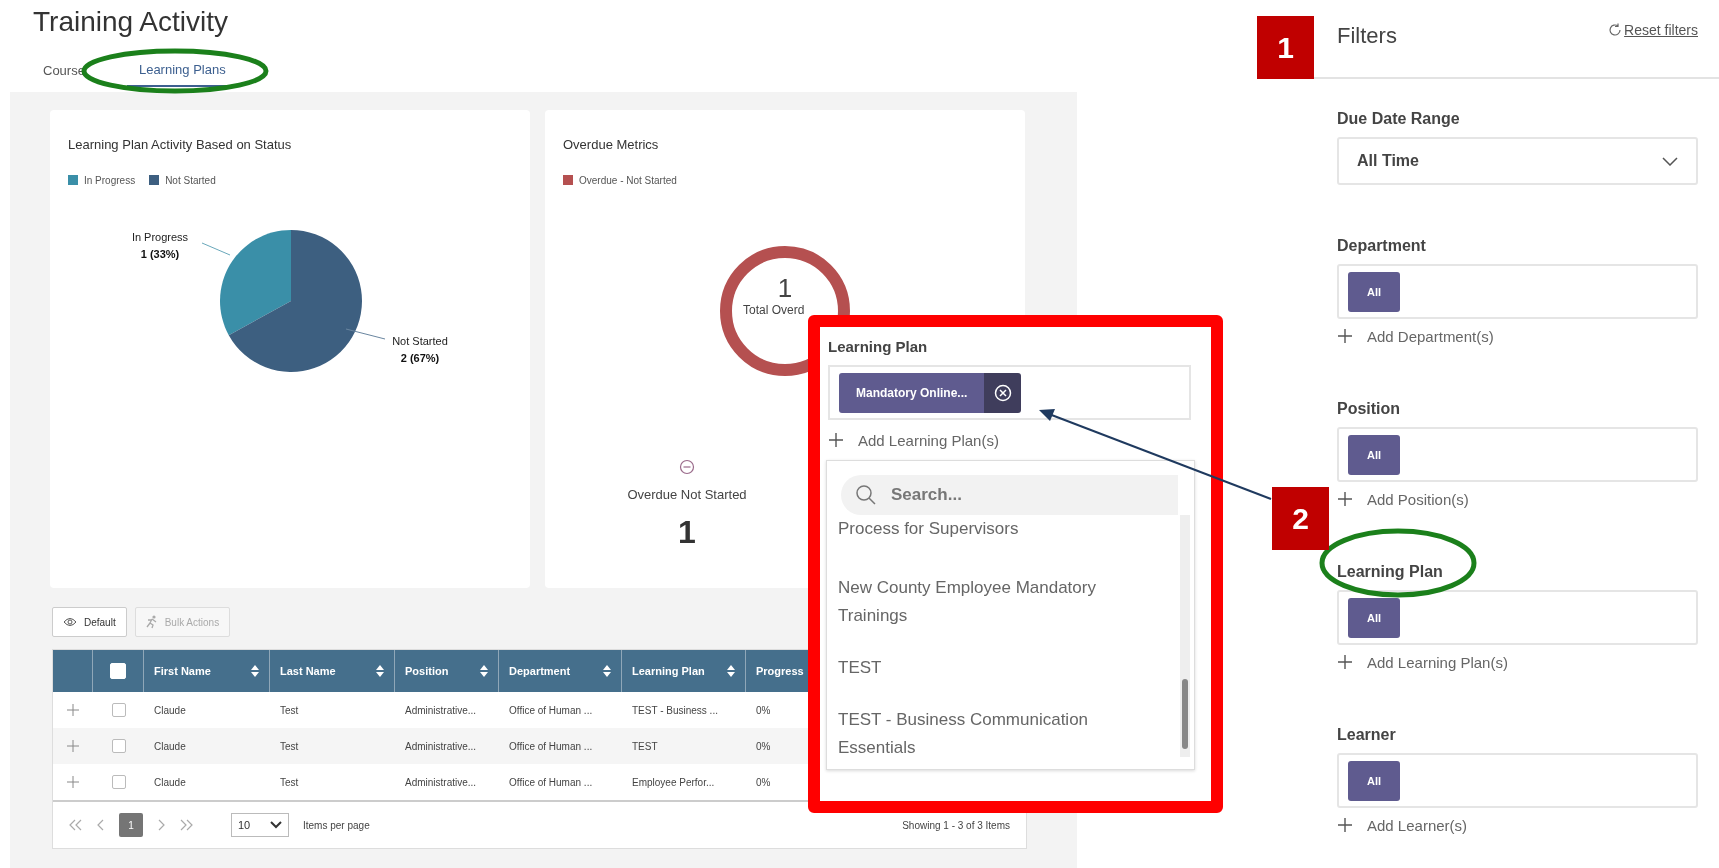 The image size is (1719, 868). What do you see at coordinates (1417, 825) in the screenshot?
I see `add-link: Add Learner(s)` at bounding box center [1417, 825].